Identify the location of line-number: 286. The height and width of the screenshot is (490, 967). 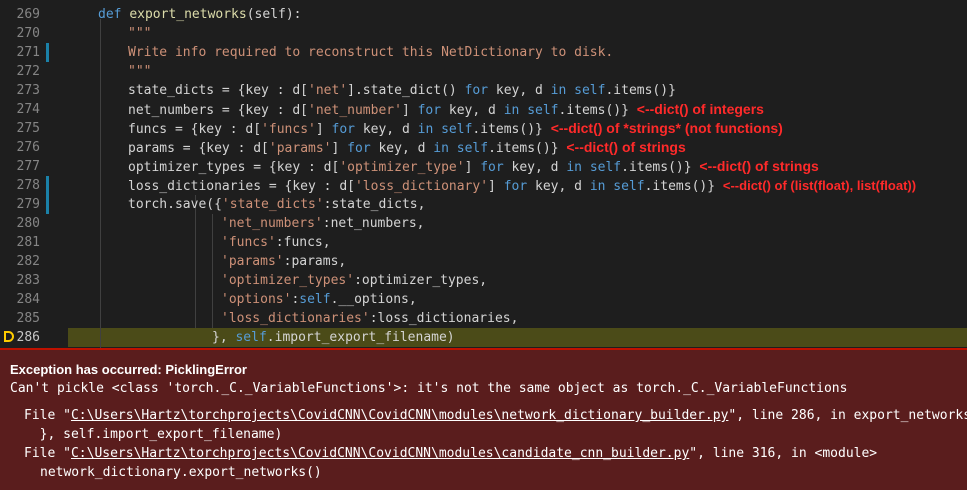
(28, 337).